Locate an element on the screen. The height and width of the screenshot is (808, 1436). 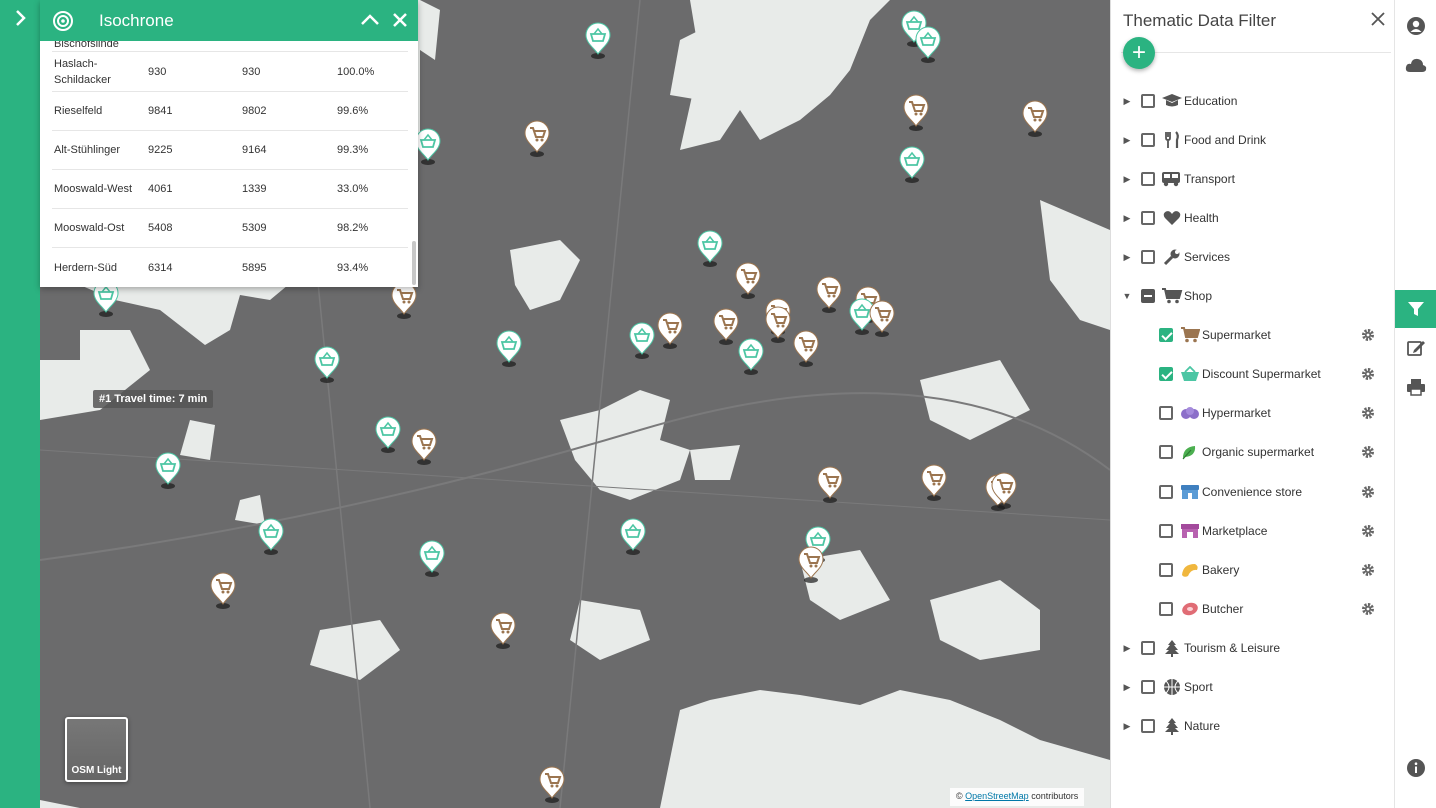
user-button is located at coordinates (1415, 26).